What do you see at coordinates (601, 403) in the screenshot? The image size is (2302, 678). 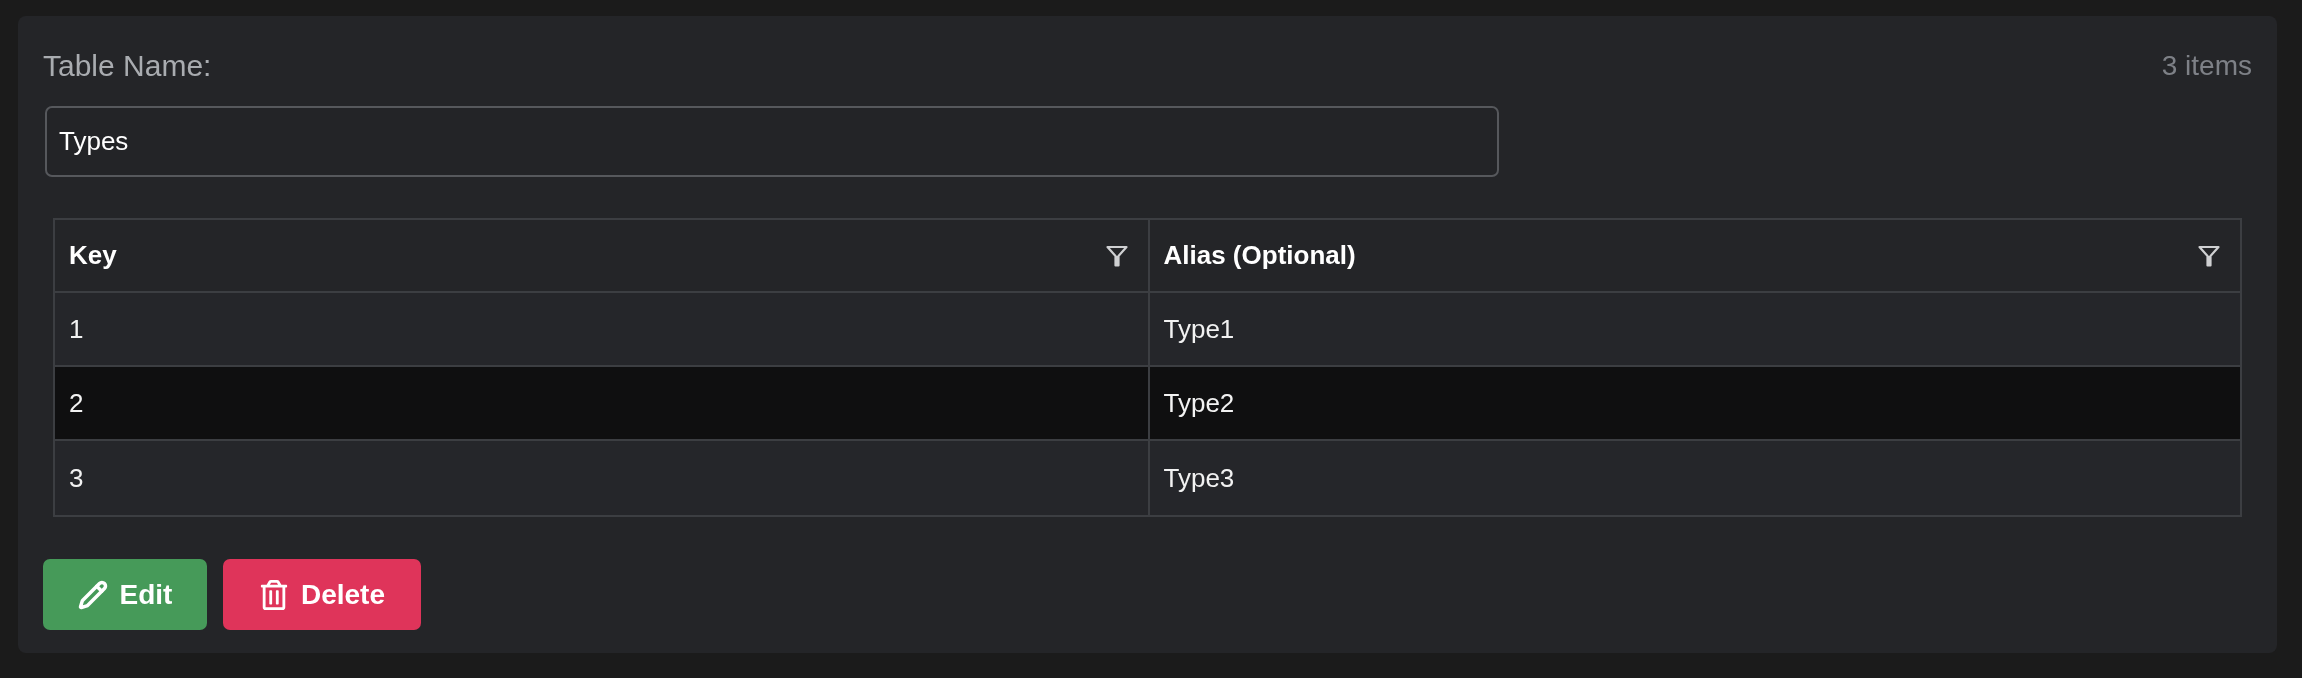 I see `table-cell: 2` at bounding box center [601, 403].